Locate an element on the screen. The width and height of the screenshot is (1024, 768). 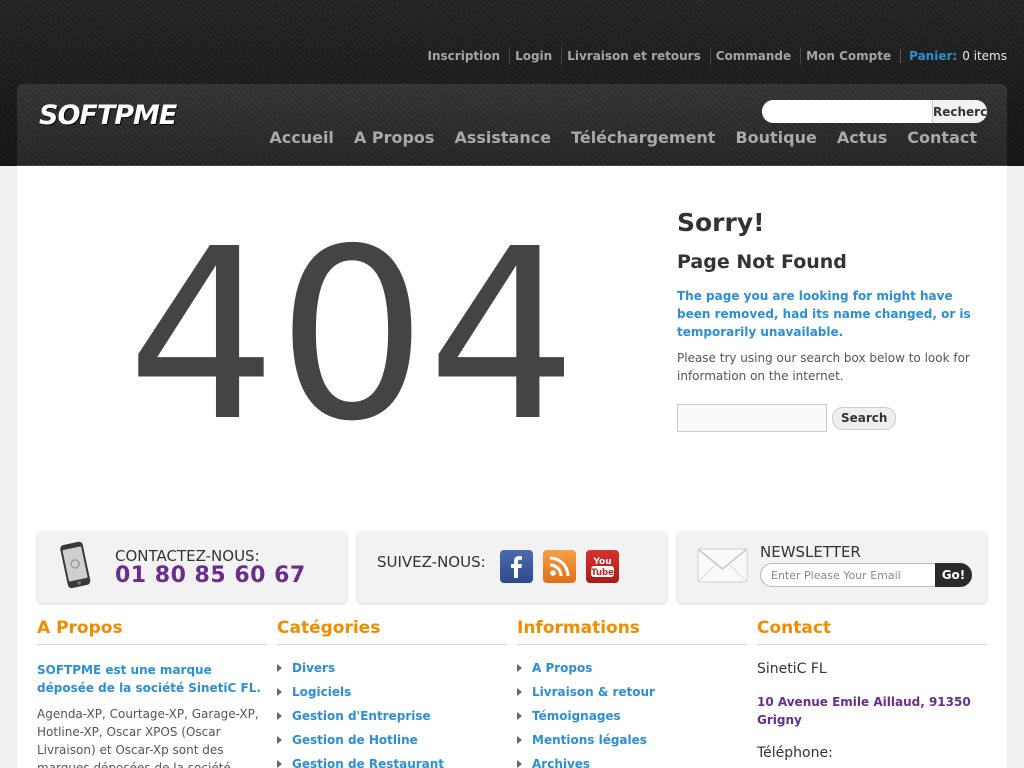
newsletter-go-button: Go! is located at coordinates (953, 575).